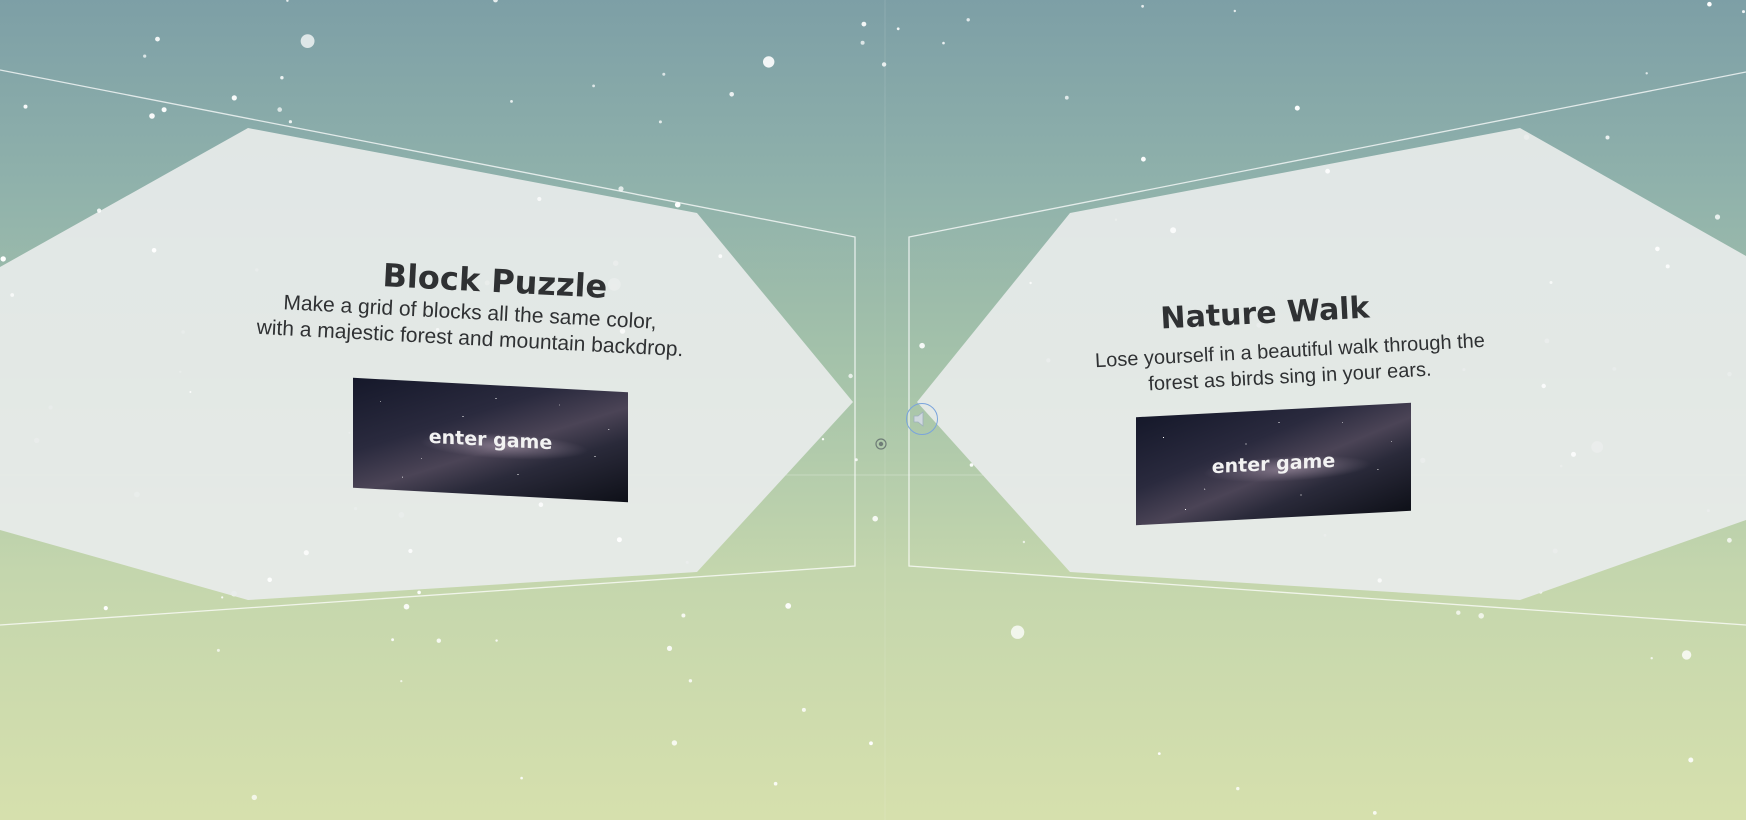  I want to click on gaze-reticle-icon, so click(881, 444).